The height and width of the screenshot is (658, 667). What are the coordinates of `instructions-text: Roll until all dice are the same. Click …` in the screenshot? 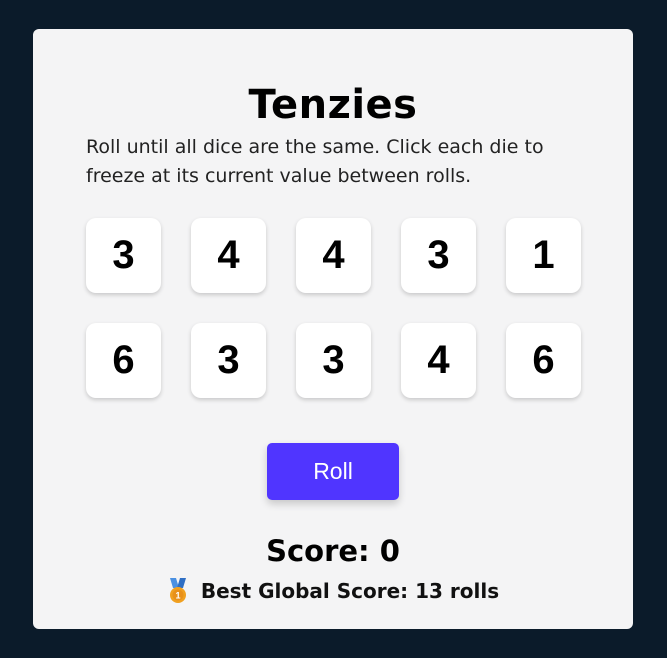 It's located at (315, 161).